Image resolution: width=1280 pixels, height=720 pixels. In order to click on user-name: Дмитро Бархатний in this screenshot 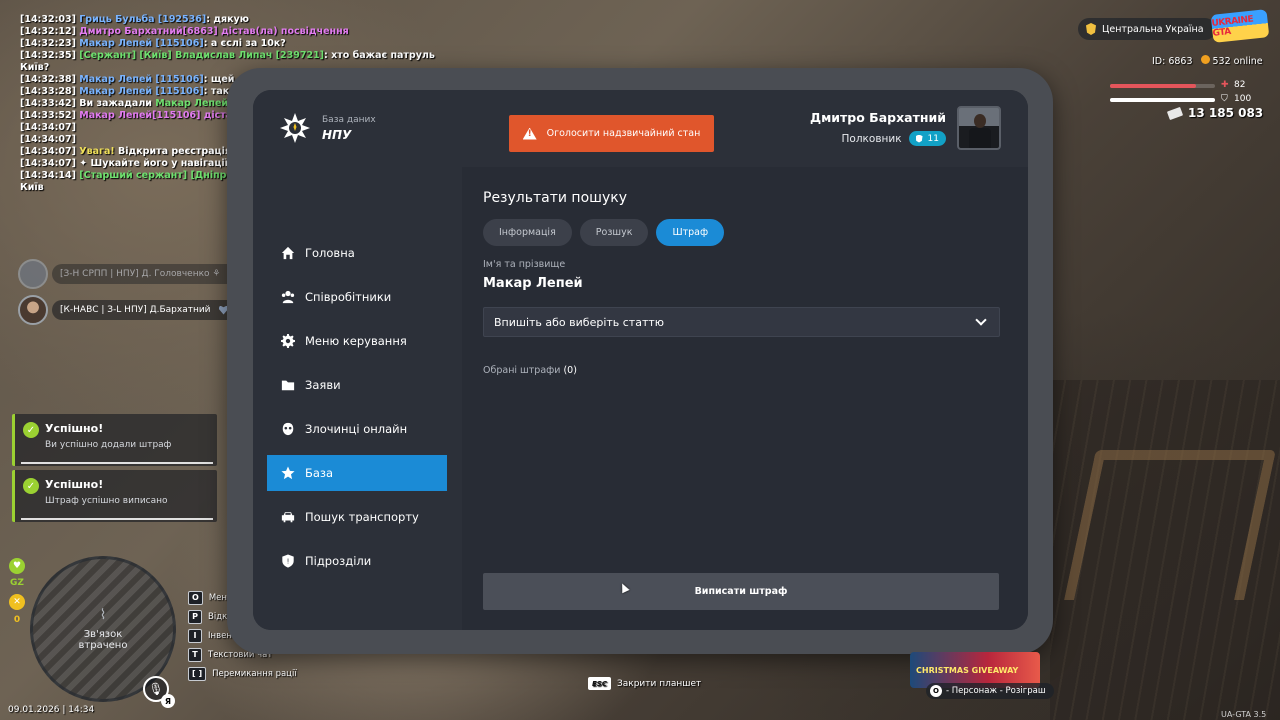, I will do `click(877, 117)`.